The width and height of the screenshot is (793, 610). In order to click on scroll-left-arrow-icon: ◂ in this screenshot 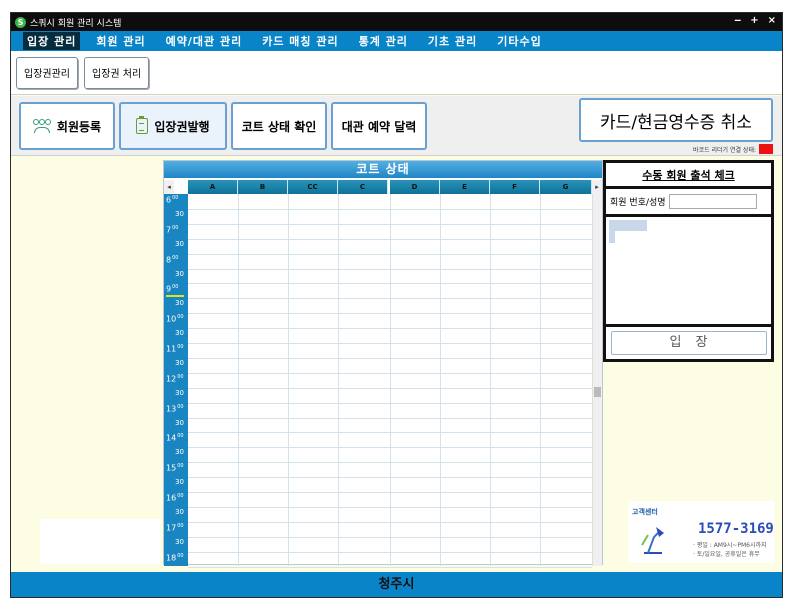, I will do `click(169, 187)`.